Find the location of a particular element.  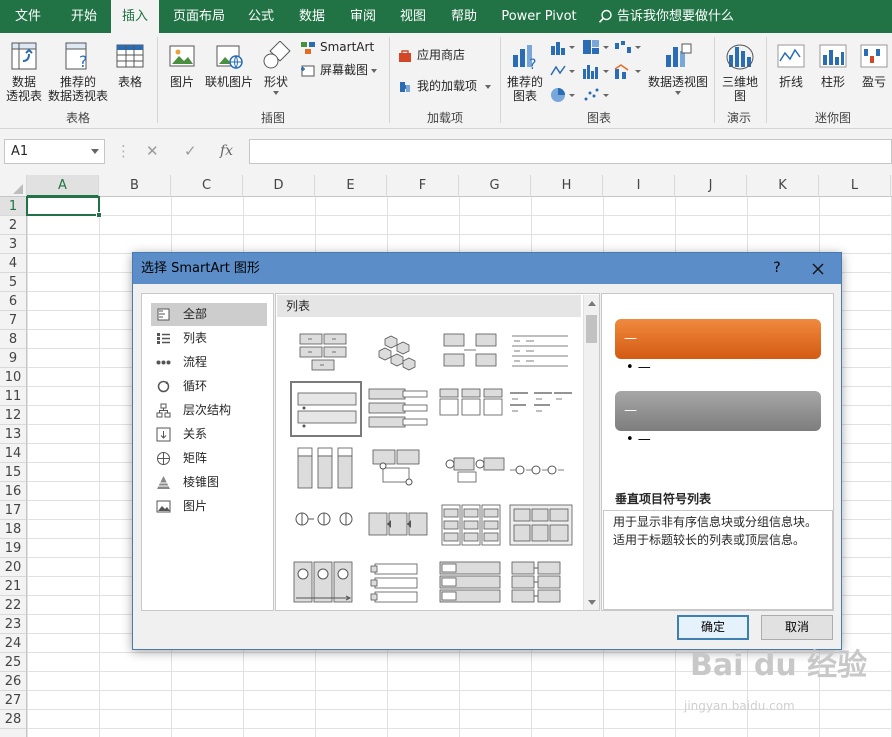

column-header-l: L is located at coordinates (855, 186).